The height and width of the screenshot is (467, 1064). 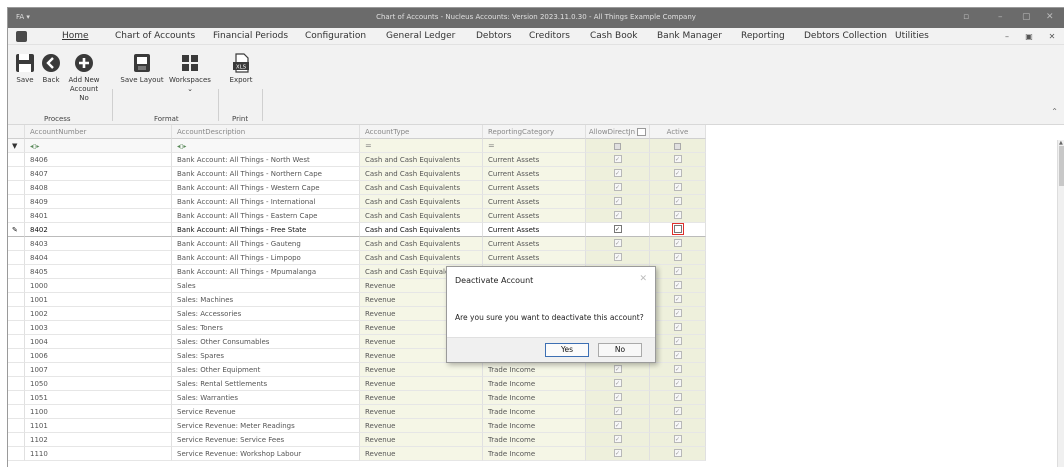 What do you see at coordinates (763, 36) in the screenshot?
I see `tab-reporting: Reporting` at bounding box center [763, 36].